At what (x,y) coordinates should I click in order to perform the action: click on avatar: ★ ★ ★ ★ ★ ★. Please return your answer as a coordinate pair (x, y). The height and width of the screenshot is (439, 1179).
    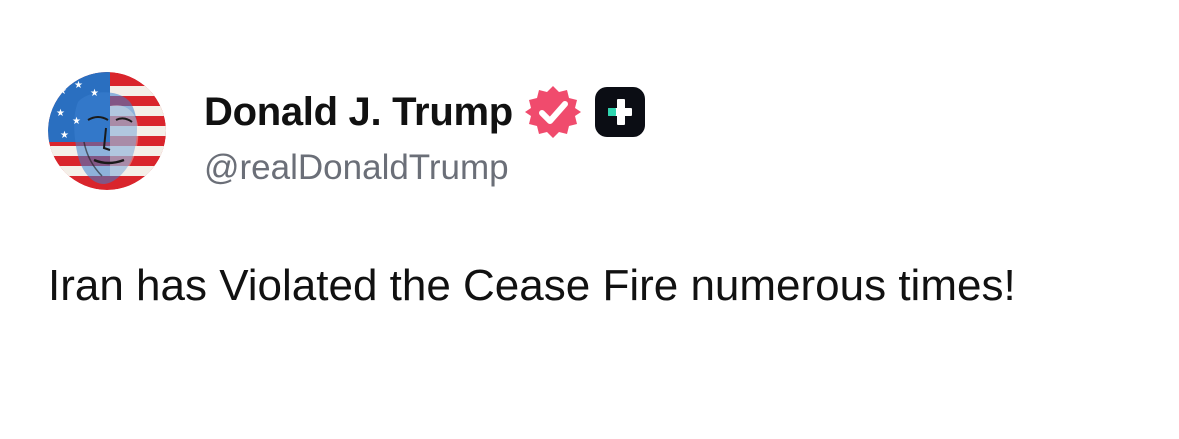
    Looking at the image, I should click on (107, 131).